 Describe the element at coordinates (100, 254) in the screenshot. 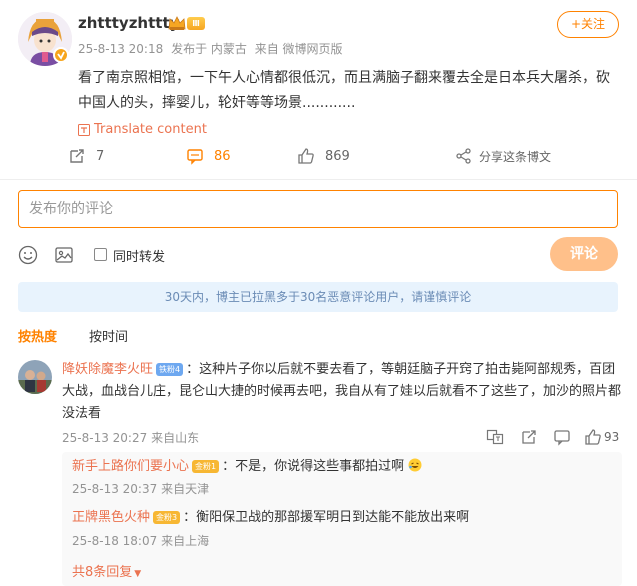

I see `repost-checkbox` at that location.